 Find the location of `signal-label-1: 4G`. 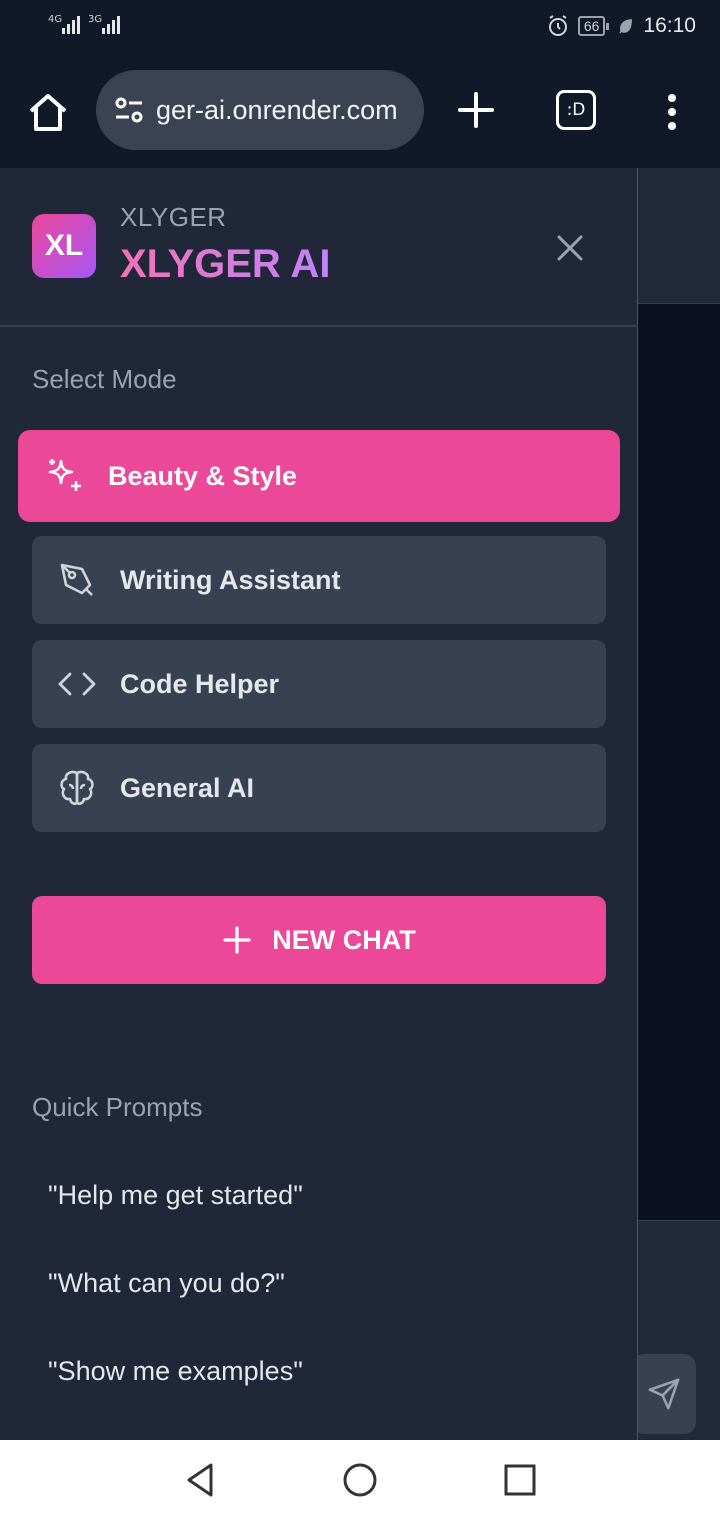

signal-label-1: 4G is located at coordinates (55, 19).